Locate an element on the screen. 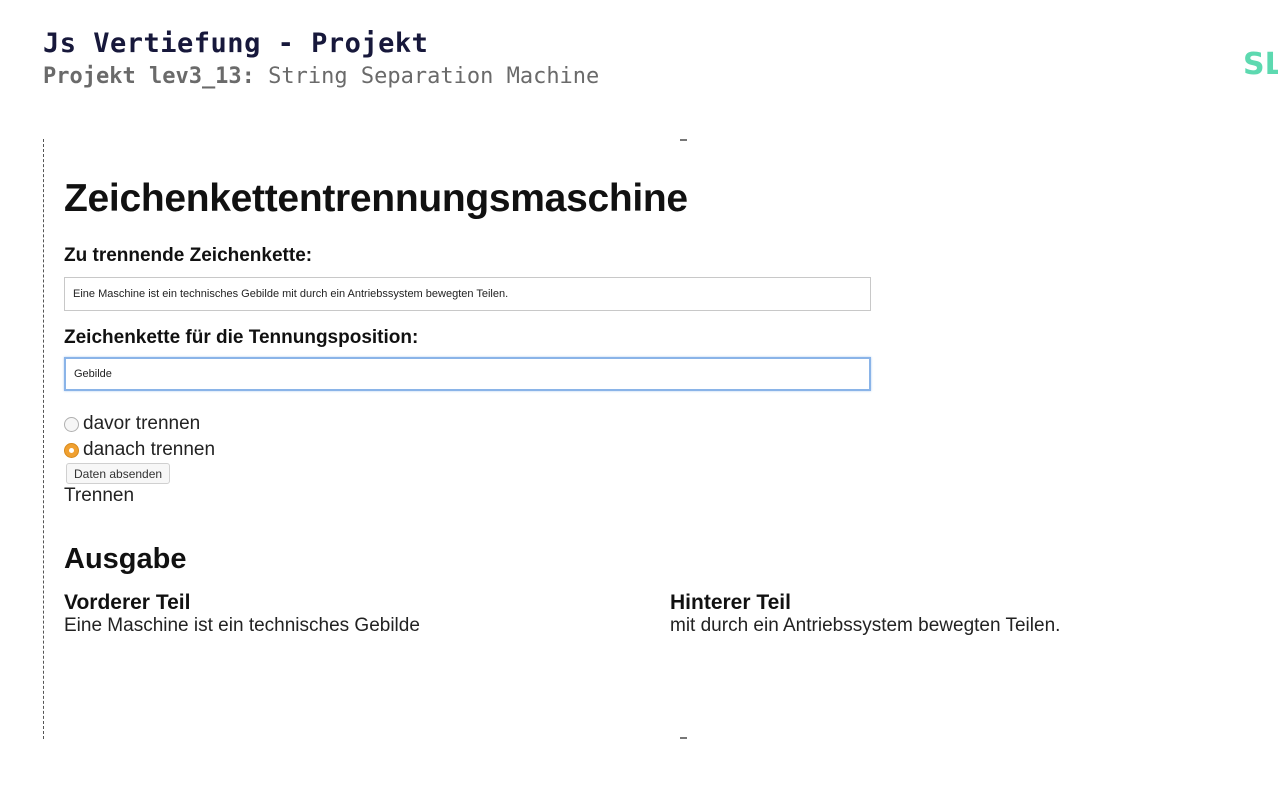 This screenshot has height=811, width=1278. output-back-title: Hinterer Teil is located at coordinates (730, 602).